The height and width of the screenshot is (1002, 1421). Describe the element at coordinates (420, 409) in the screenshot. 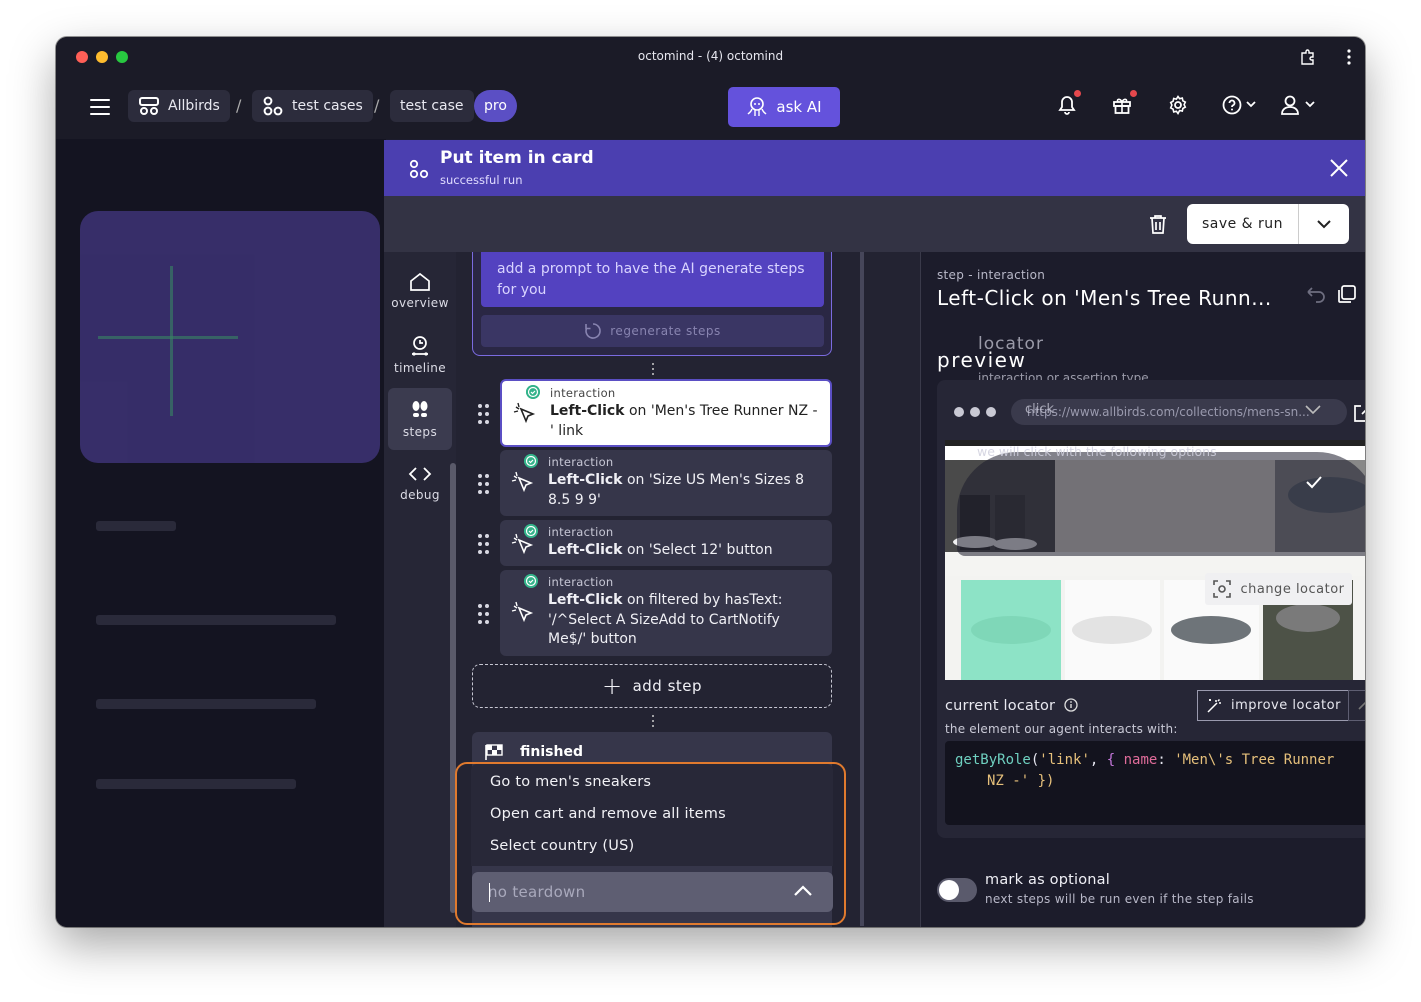

I see `footsteps-icon` at that location.